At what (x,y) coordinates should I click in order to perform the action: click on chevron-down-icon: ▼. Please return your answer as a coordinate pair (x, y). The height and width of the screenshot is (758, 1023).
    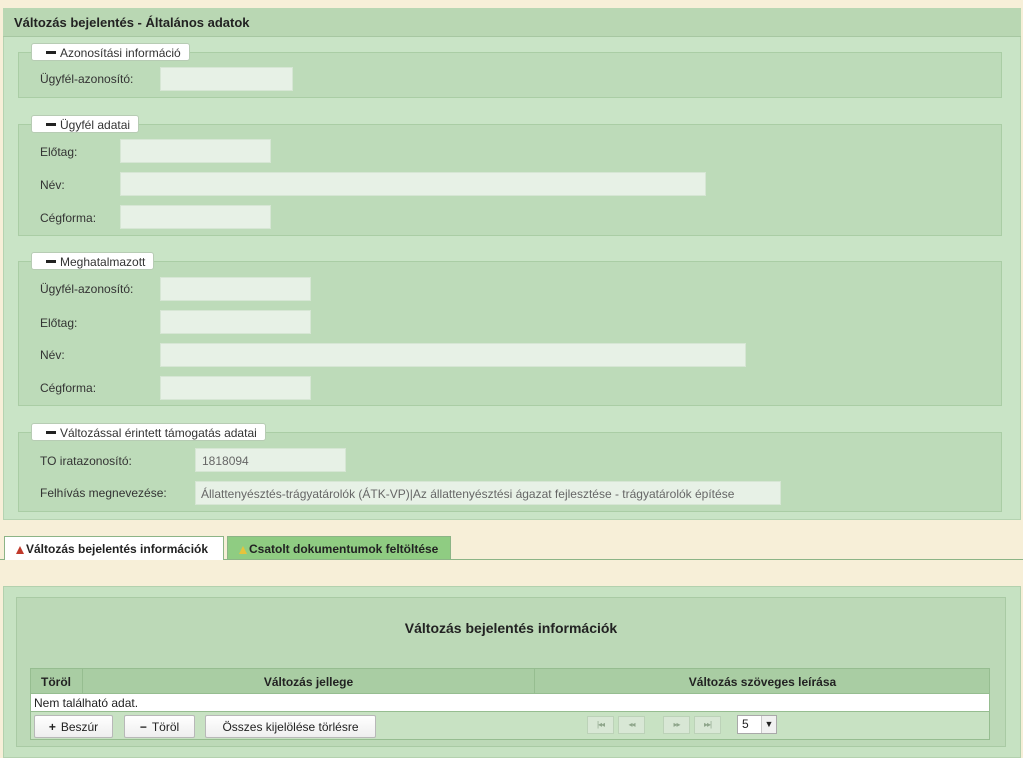
    Looking at the image, I should click on (768, 724).